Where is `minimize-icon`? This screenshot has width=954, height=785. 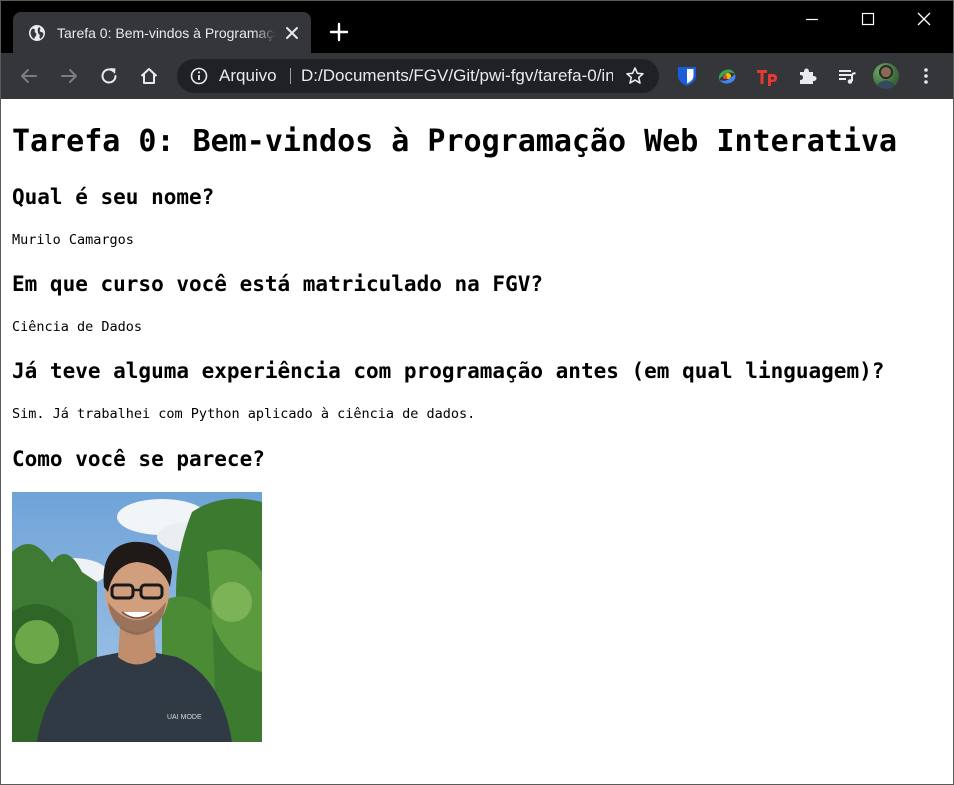 minimize-icon is located at coordinates (812, 19).